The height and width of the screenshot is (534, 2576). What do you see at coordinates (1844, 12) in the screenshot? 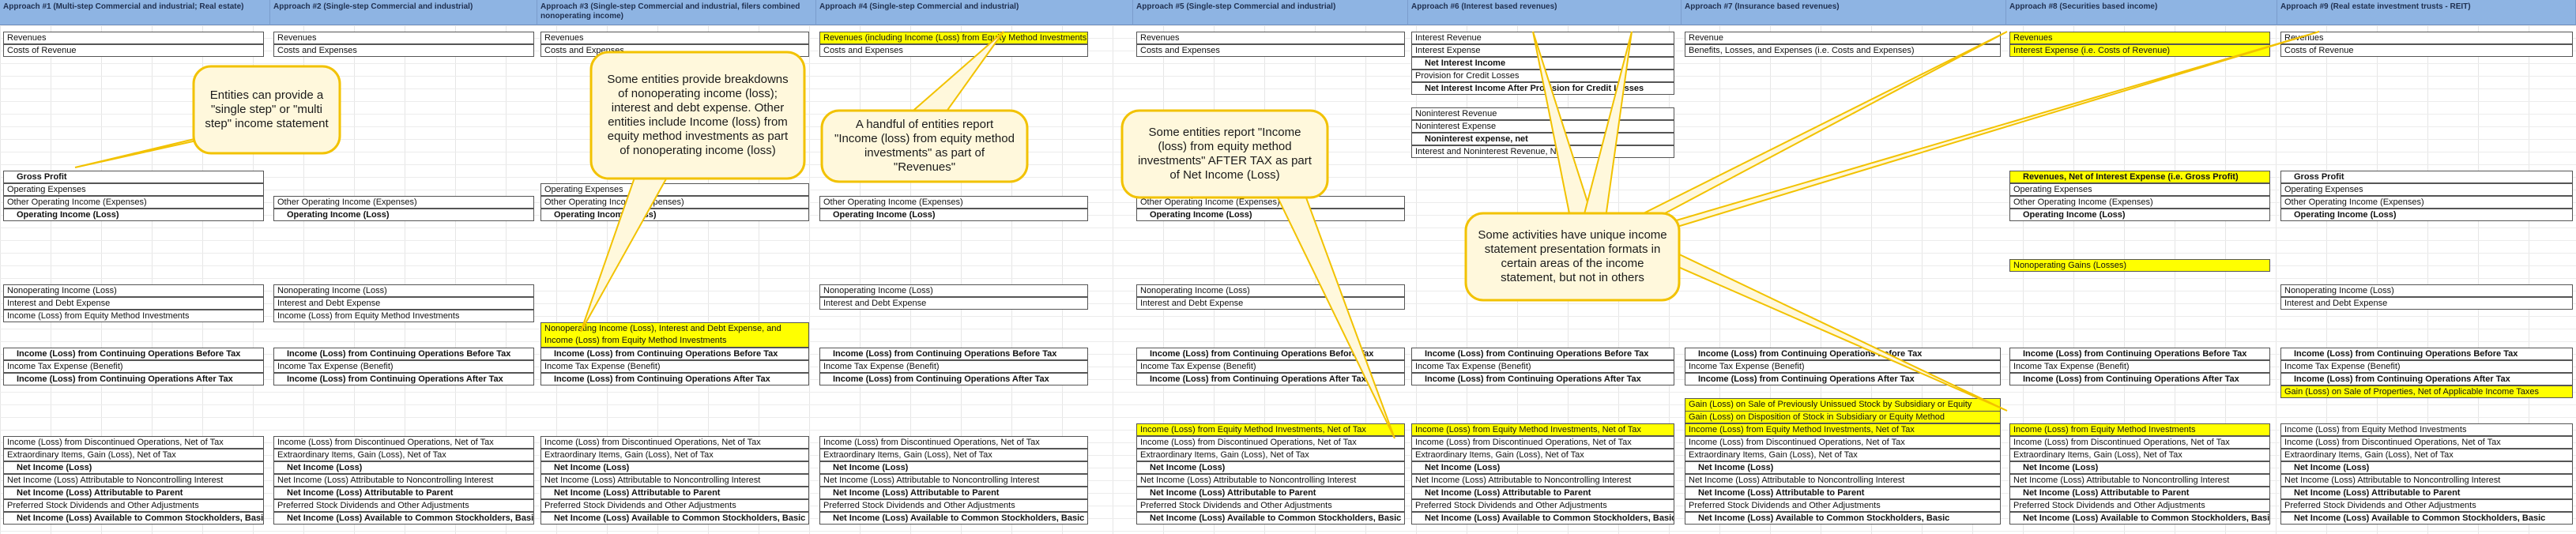
I see `column-header: Approach #7 (Insurance based revenues)` at bounding box center [1844, 12].